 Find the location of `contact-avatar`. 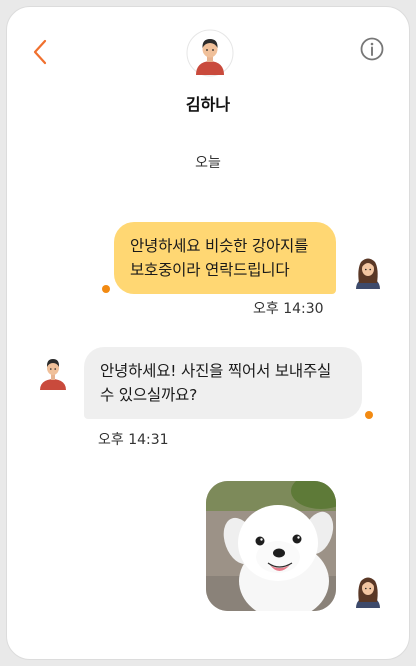

contact-avatar is located at coordinates (210, 53).